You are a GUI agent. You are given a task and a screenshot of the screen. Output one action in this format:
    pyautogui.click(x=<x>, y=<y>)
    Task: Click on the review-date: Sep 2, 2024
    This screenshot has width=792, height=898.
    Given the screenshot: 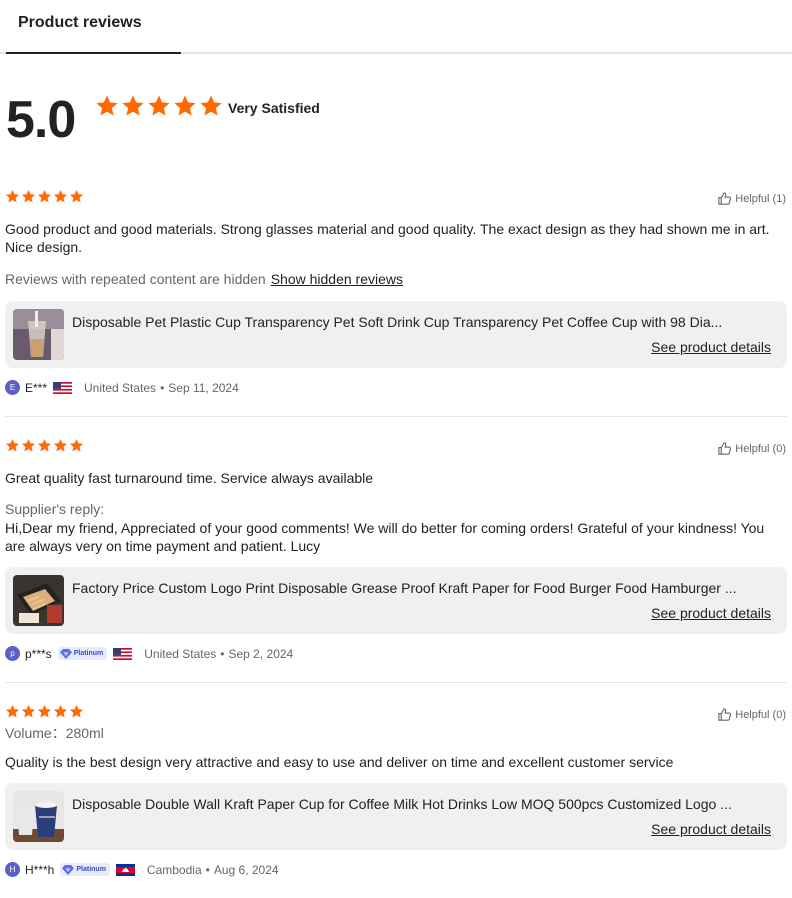 What is the action you would take?
    pyautogui.click(x=261, y=653)
    